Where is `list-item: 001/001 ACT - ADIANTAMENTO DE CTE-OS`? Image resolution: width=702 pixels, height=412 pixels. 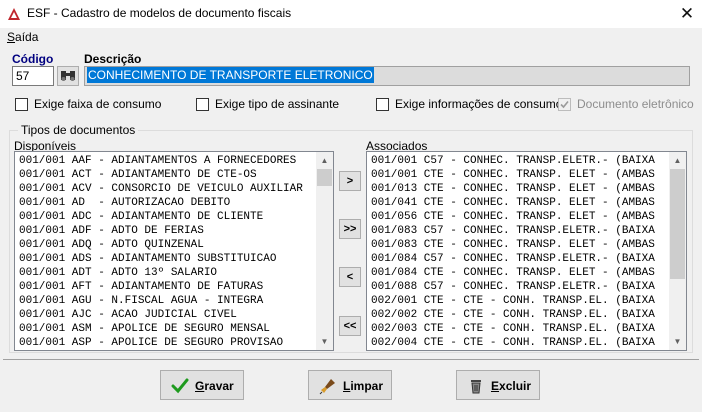 list-item: 001/001 ACT - ADIANTAMENTO DE CTE-OS is located at coordinates (161, 175).